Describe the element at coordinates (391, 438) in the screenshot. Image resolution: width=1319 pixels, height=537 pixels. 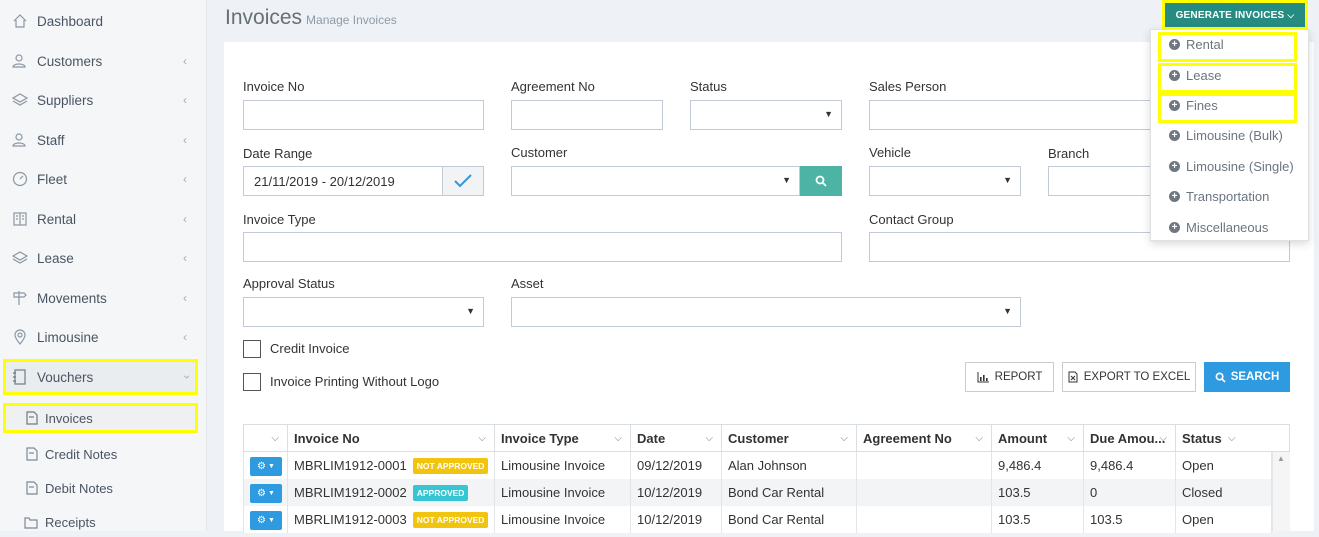
I see `column-header: Invoice No ⌵` at that location.